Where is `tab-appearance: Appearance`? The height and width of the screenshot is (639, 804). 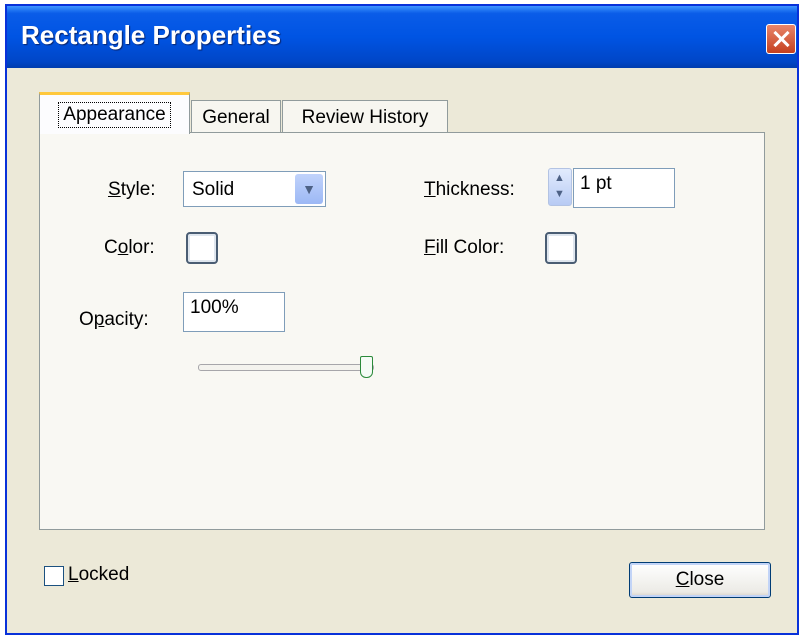 tab-appearance: Appearance is located at coordinates (114, 113).